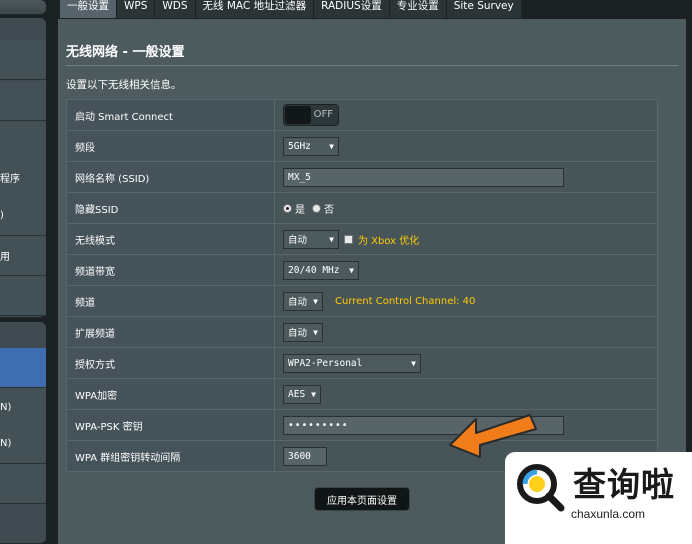 The width and height of the screenshot is (692, 544). I want to click on tab-radius: RADIUS设置, so click(352, 9).